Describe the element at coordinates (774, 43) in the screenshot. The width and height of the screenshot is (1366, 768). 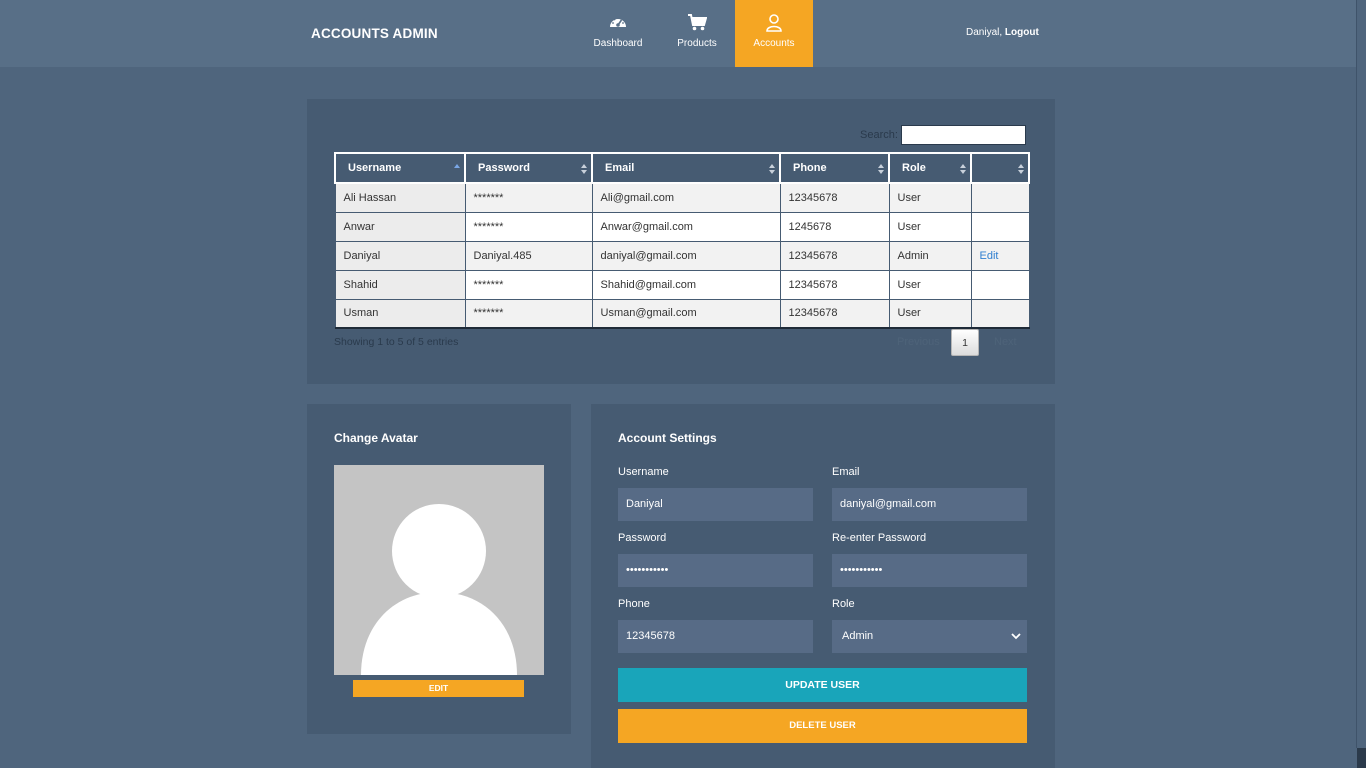
I see `nav-accounts-label: Accounts` at that location.